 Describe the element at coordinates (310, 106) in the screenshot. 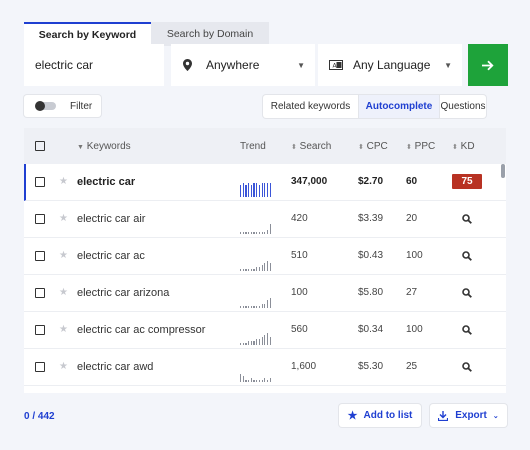

I see `mode-related-keywords: Related keywords` at that location.